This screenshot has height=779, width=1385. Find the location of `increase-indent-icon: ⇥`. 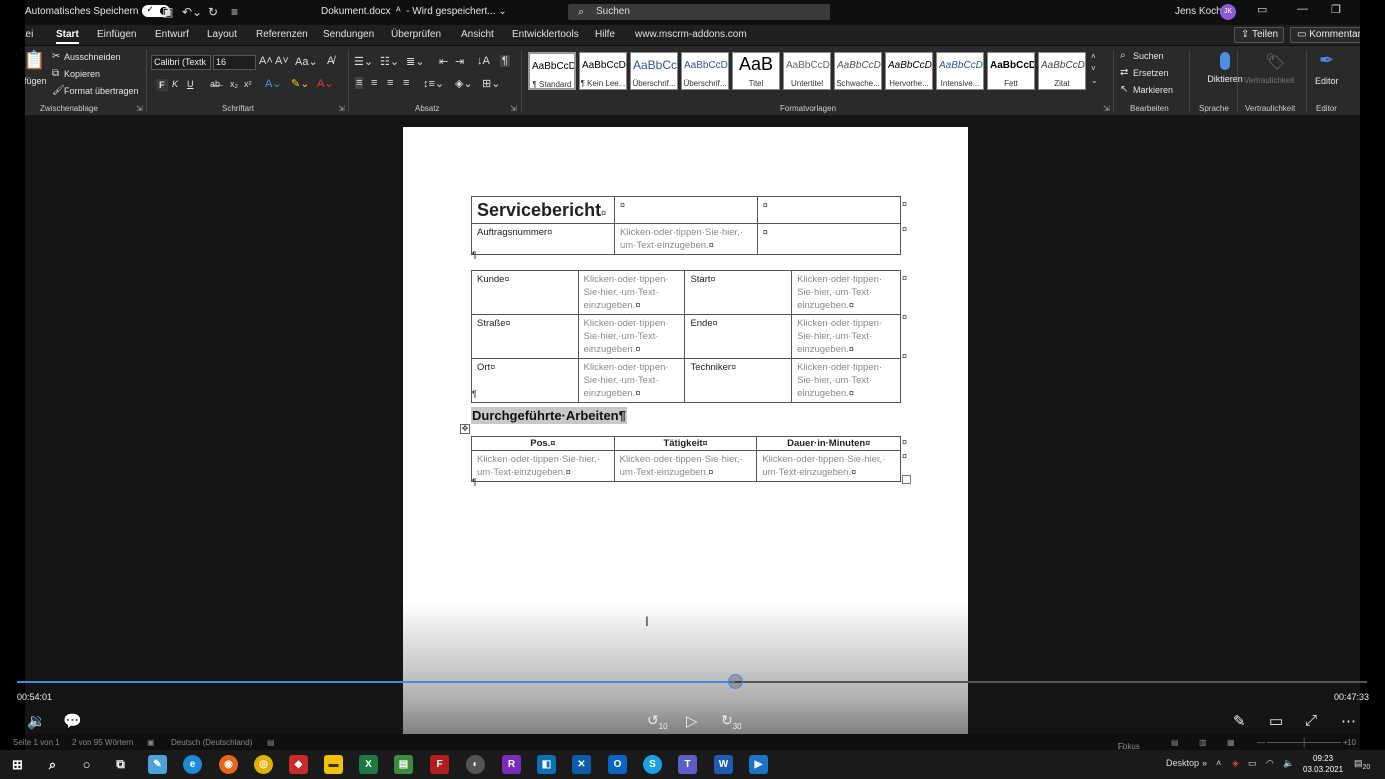

increase-indent-icon: ⇥ is located at coordinates (459, 61).